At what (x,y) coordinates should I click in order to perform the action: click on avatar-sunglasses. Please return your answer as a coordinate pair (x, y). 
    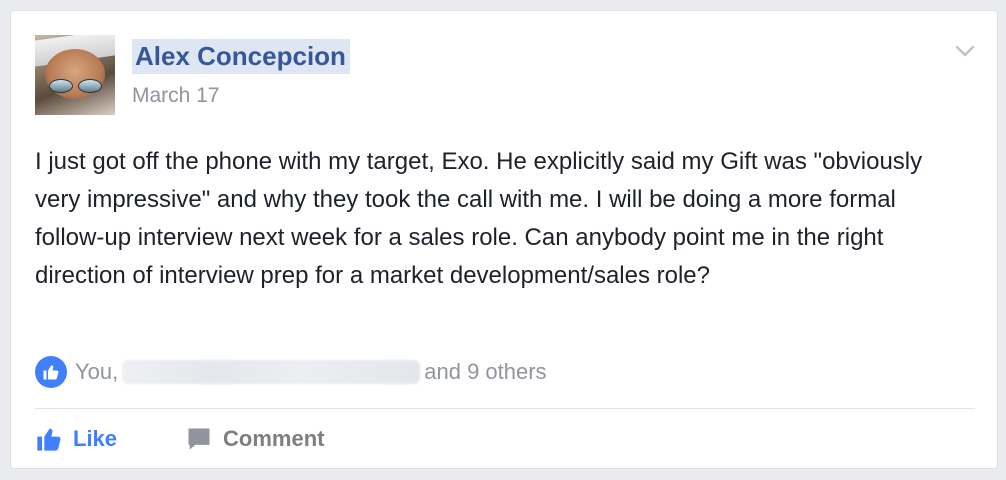
    Looking at the image, I should click on (76, 86).